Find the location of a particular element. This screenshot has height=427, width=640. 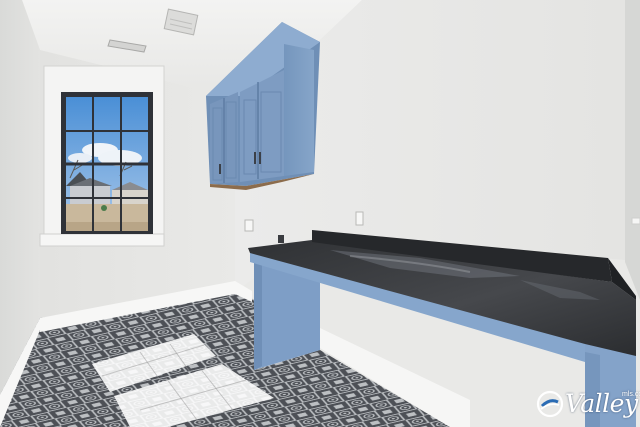

valley-logo-icon is located at coordinates (550, 404).